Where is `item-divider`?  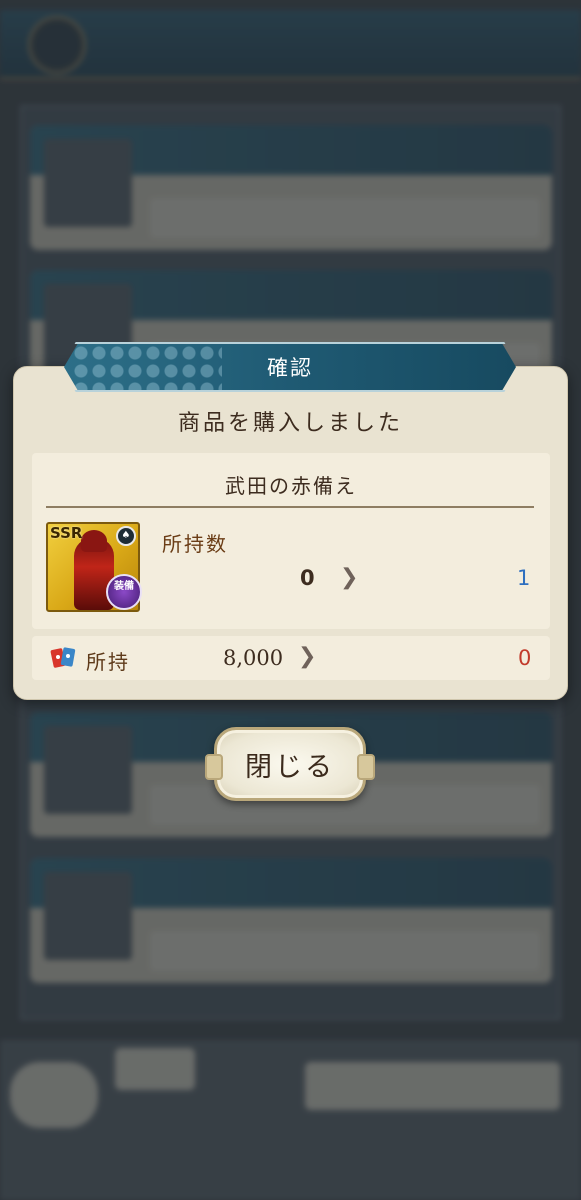 item-divider is located at coordinates (290, 507).